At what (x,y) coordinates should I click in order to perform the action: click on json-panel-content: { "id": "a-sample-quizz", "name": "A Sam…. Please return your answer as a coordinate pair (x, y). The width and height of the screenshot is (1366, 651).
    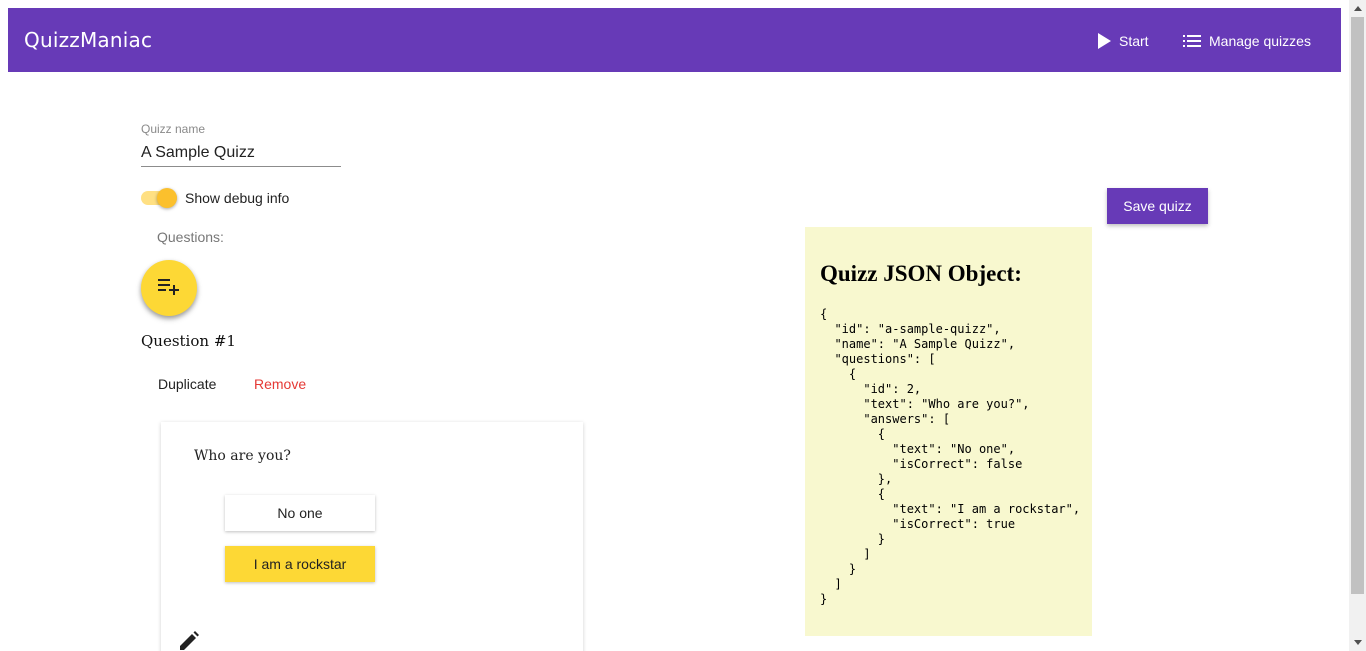
    Looking at the image, I should click on (950, 456).